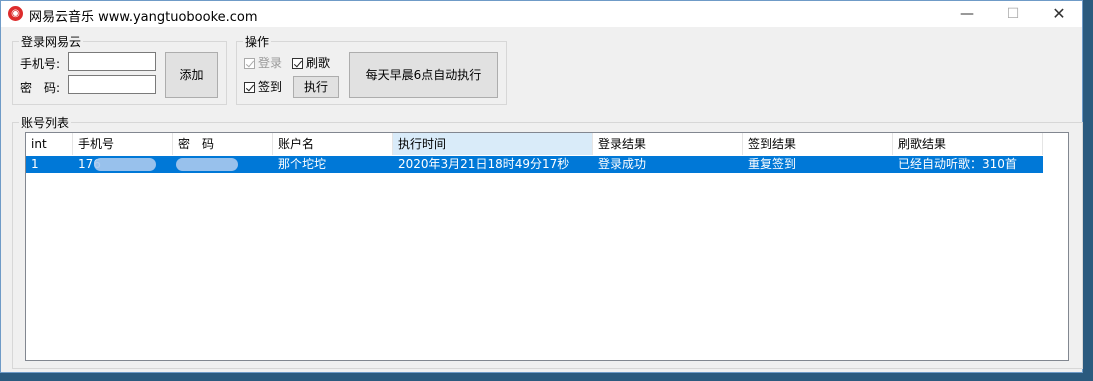  I want to click on list-header: int 手机号 密 码 账户名 执行时间 登录结果 签到结果 刷歌结果, so click(534, 144).